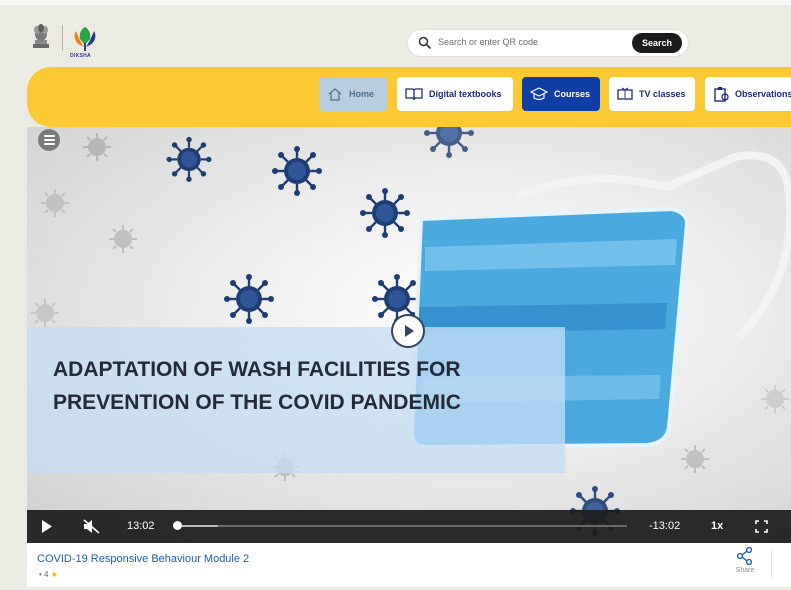 This screenshot has height=590, width=791. Describe the element at coordinates (745, 570) in the screenshot. I see `share-label: Share` at that location.